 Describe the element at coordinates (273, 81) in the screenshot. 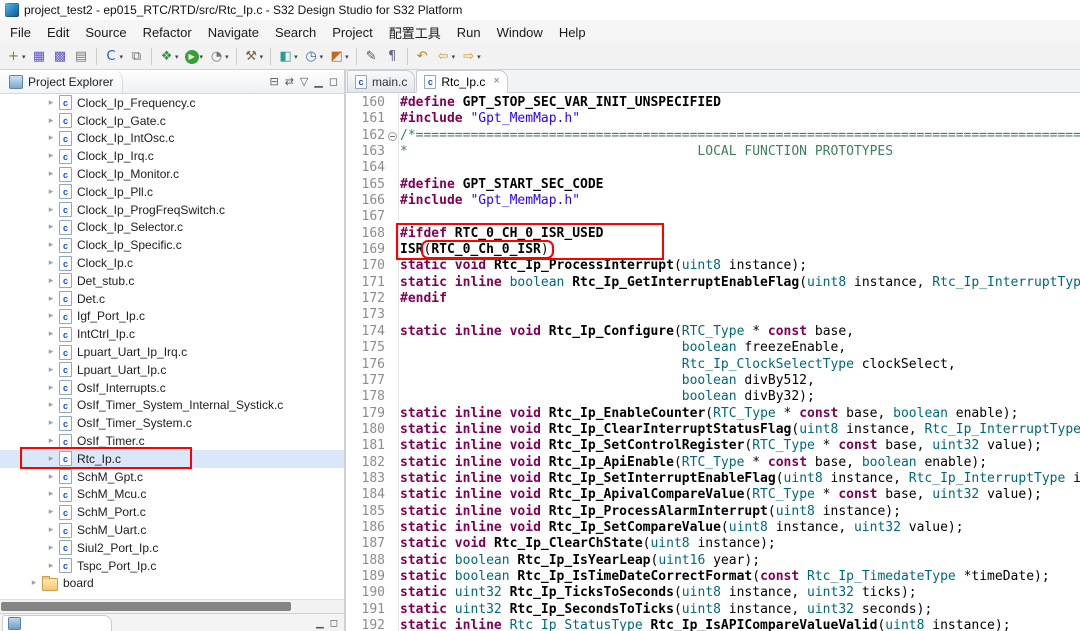

I see `collapse-all-button: ⊟` at that location.